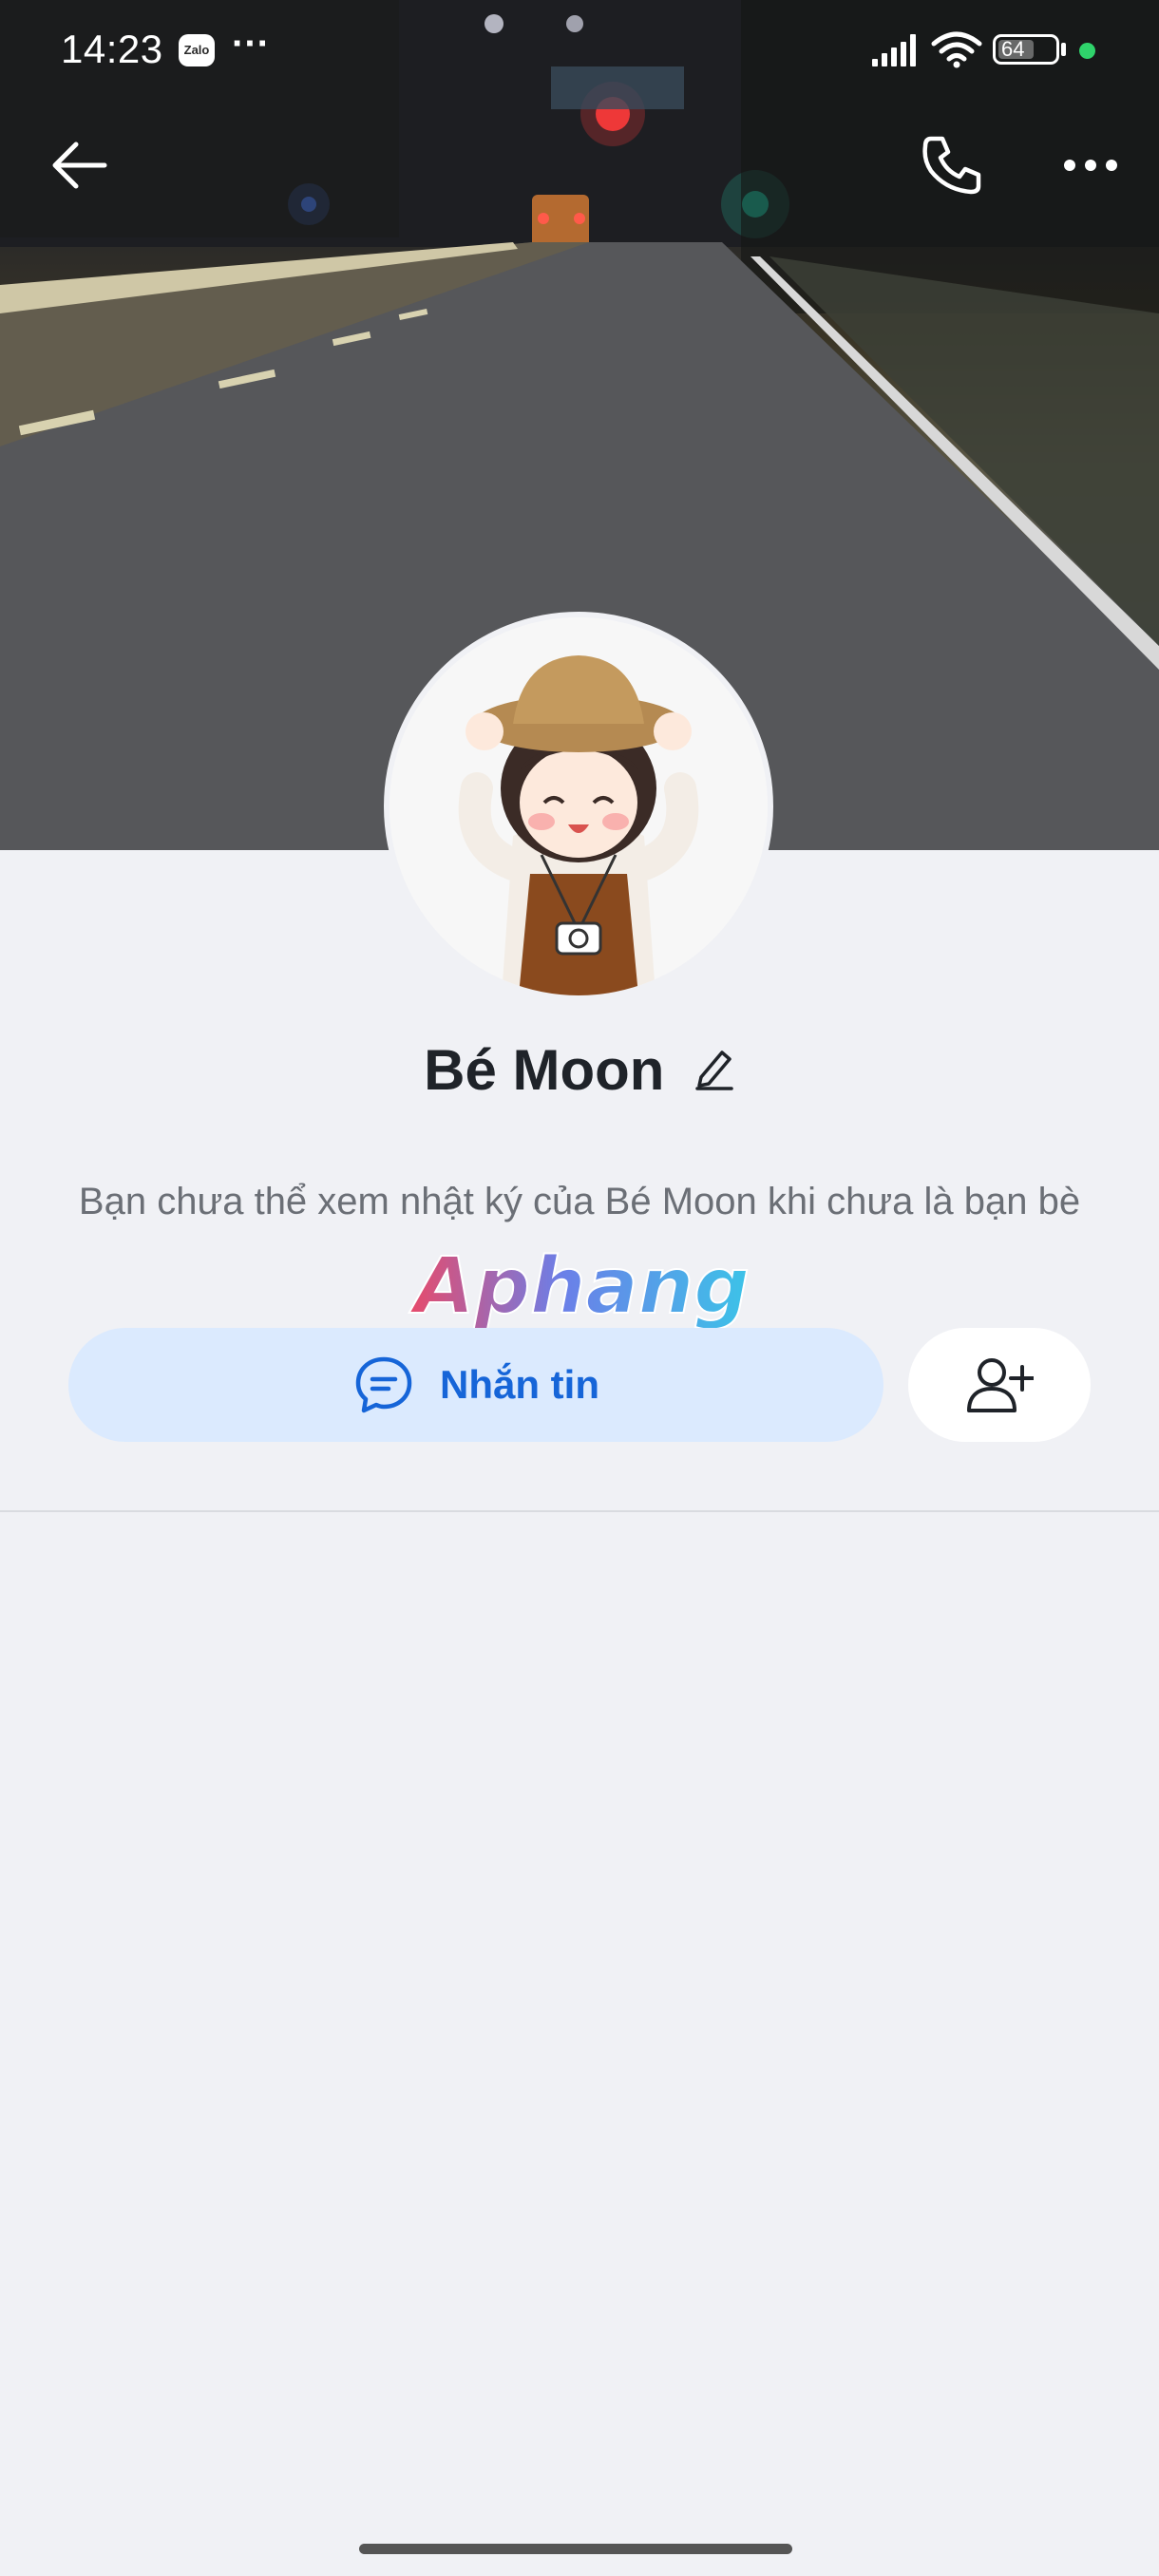 The height and width of the screenshot is (2576, 1159). Describe the element at coordinates (578, 806) in the screenshot. I see `profile-avatar` at that location.